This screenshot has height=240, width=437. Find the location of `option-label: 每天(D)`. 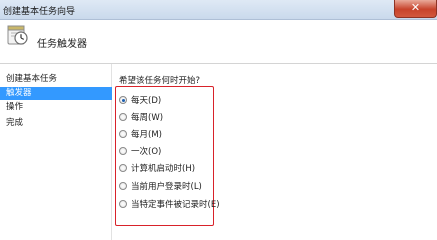

option-label: 每天(D) is located at coordinates (146, 101).